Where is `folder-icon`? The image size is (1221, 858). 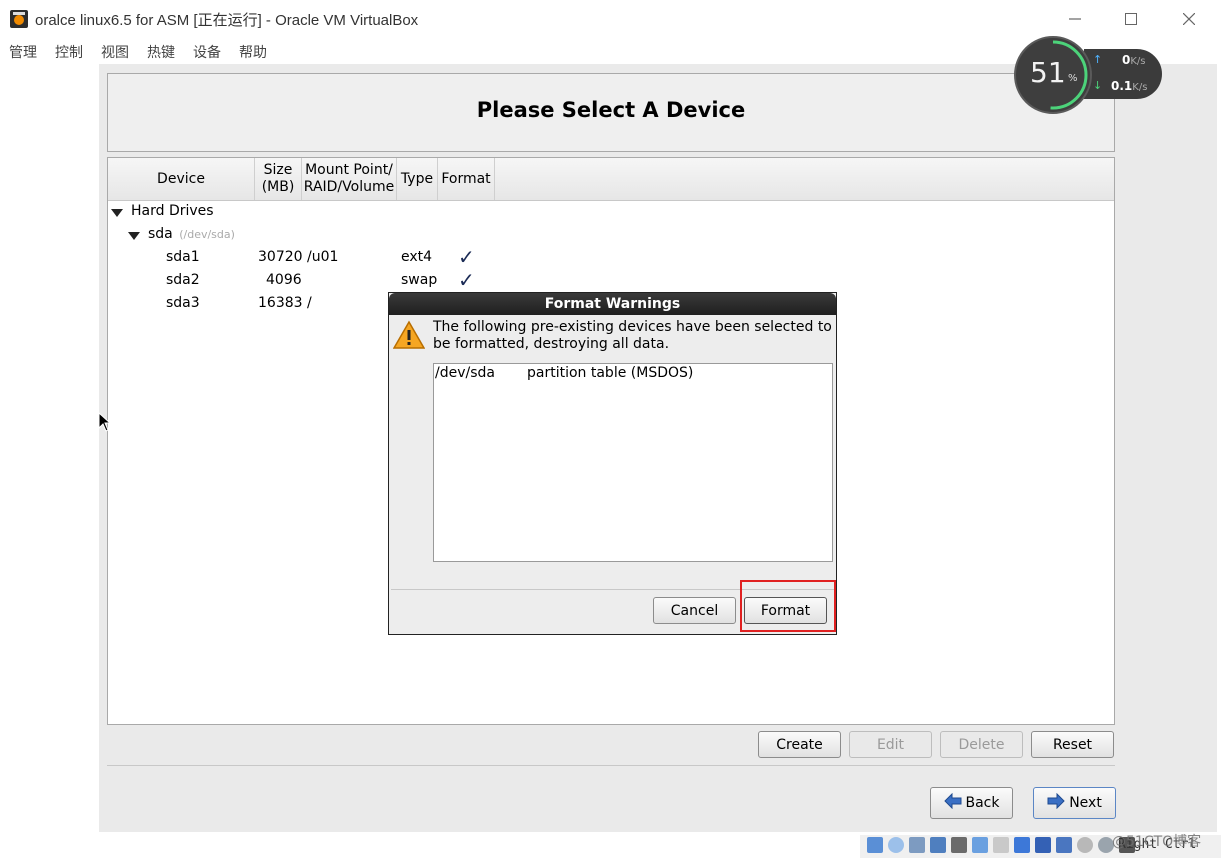
folder-icon is located at coordinates (1001, 845).